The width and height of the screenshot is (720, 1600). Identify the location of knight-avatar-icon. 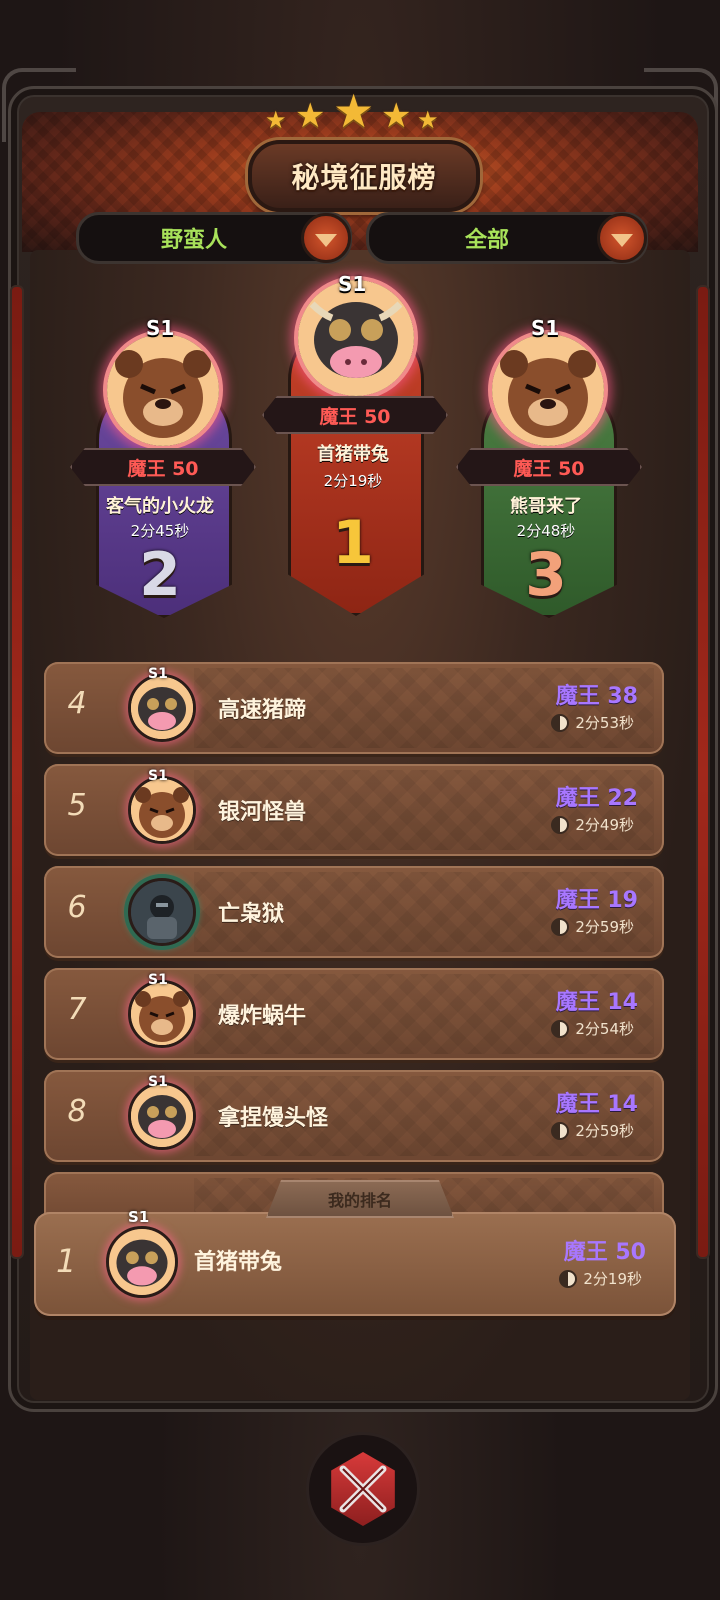
(162, 912).